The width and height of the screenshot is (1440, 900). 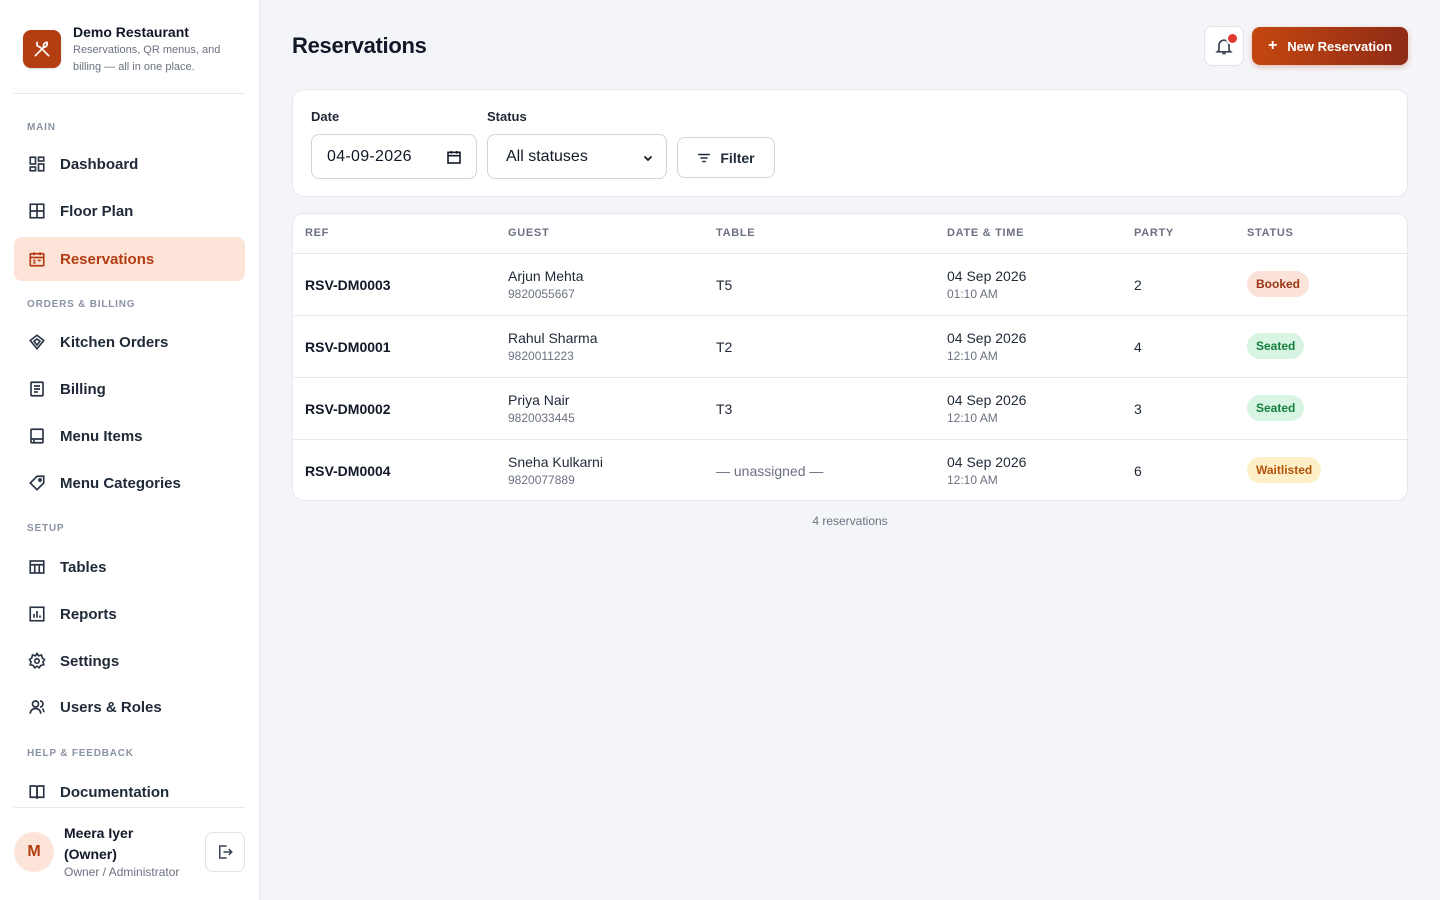 I want to click on sidebar-item-kitchen-orders: Kitchen Orders, so click(x=129, y=342).